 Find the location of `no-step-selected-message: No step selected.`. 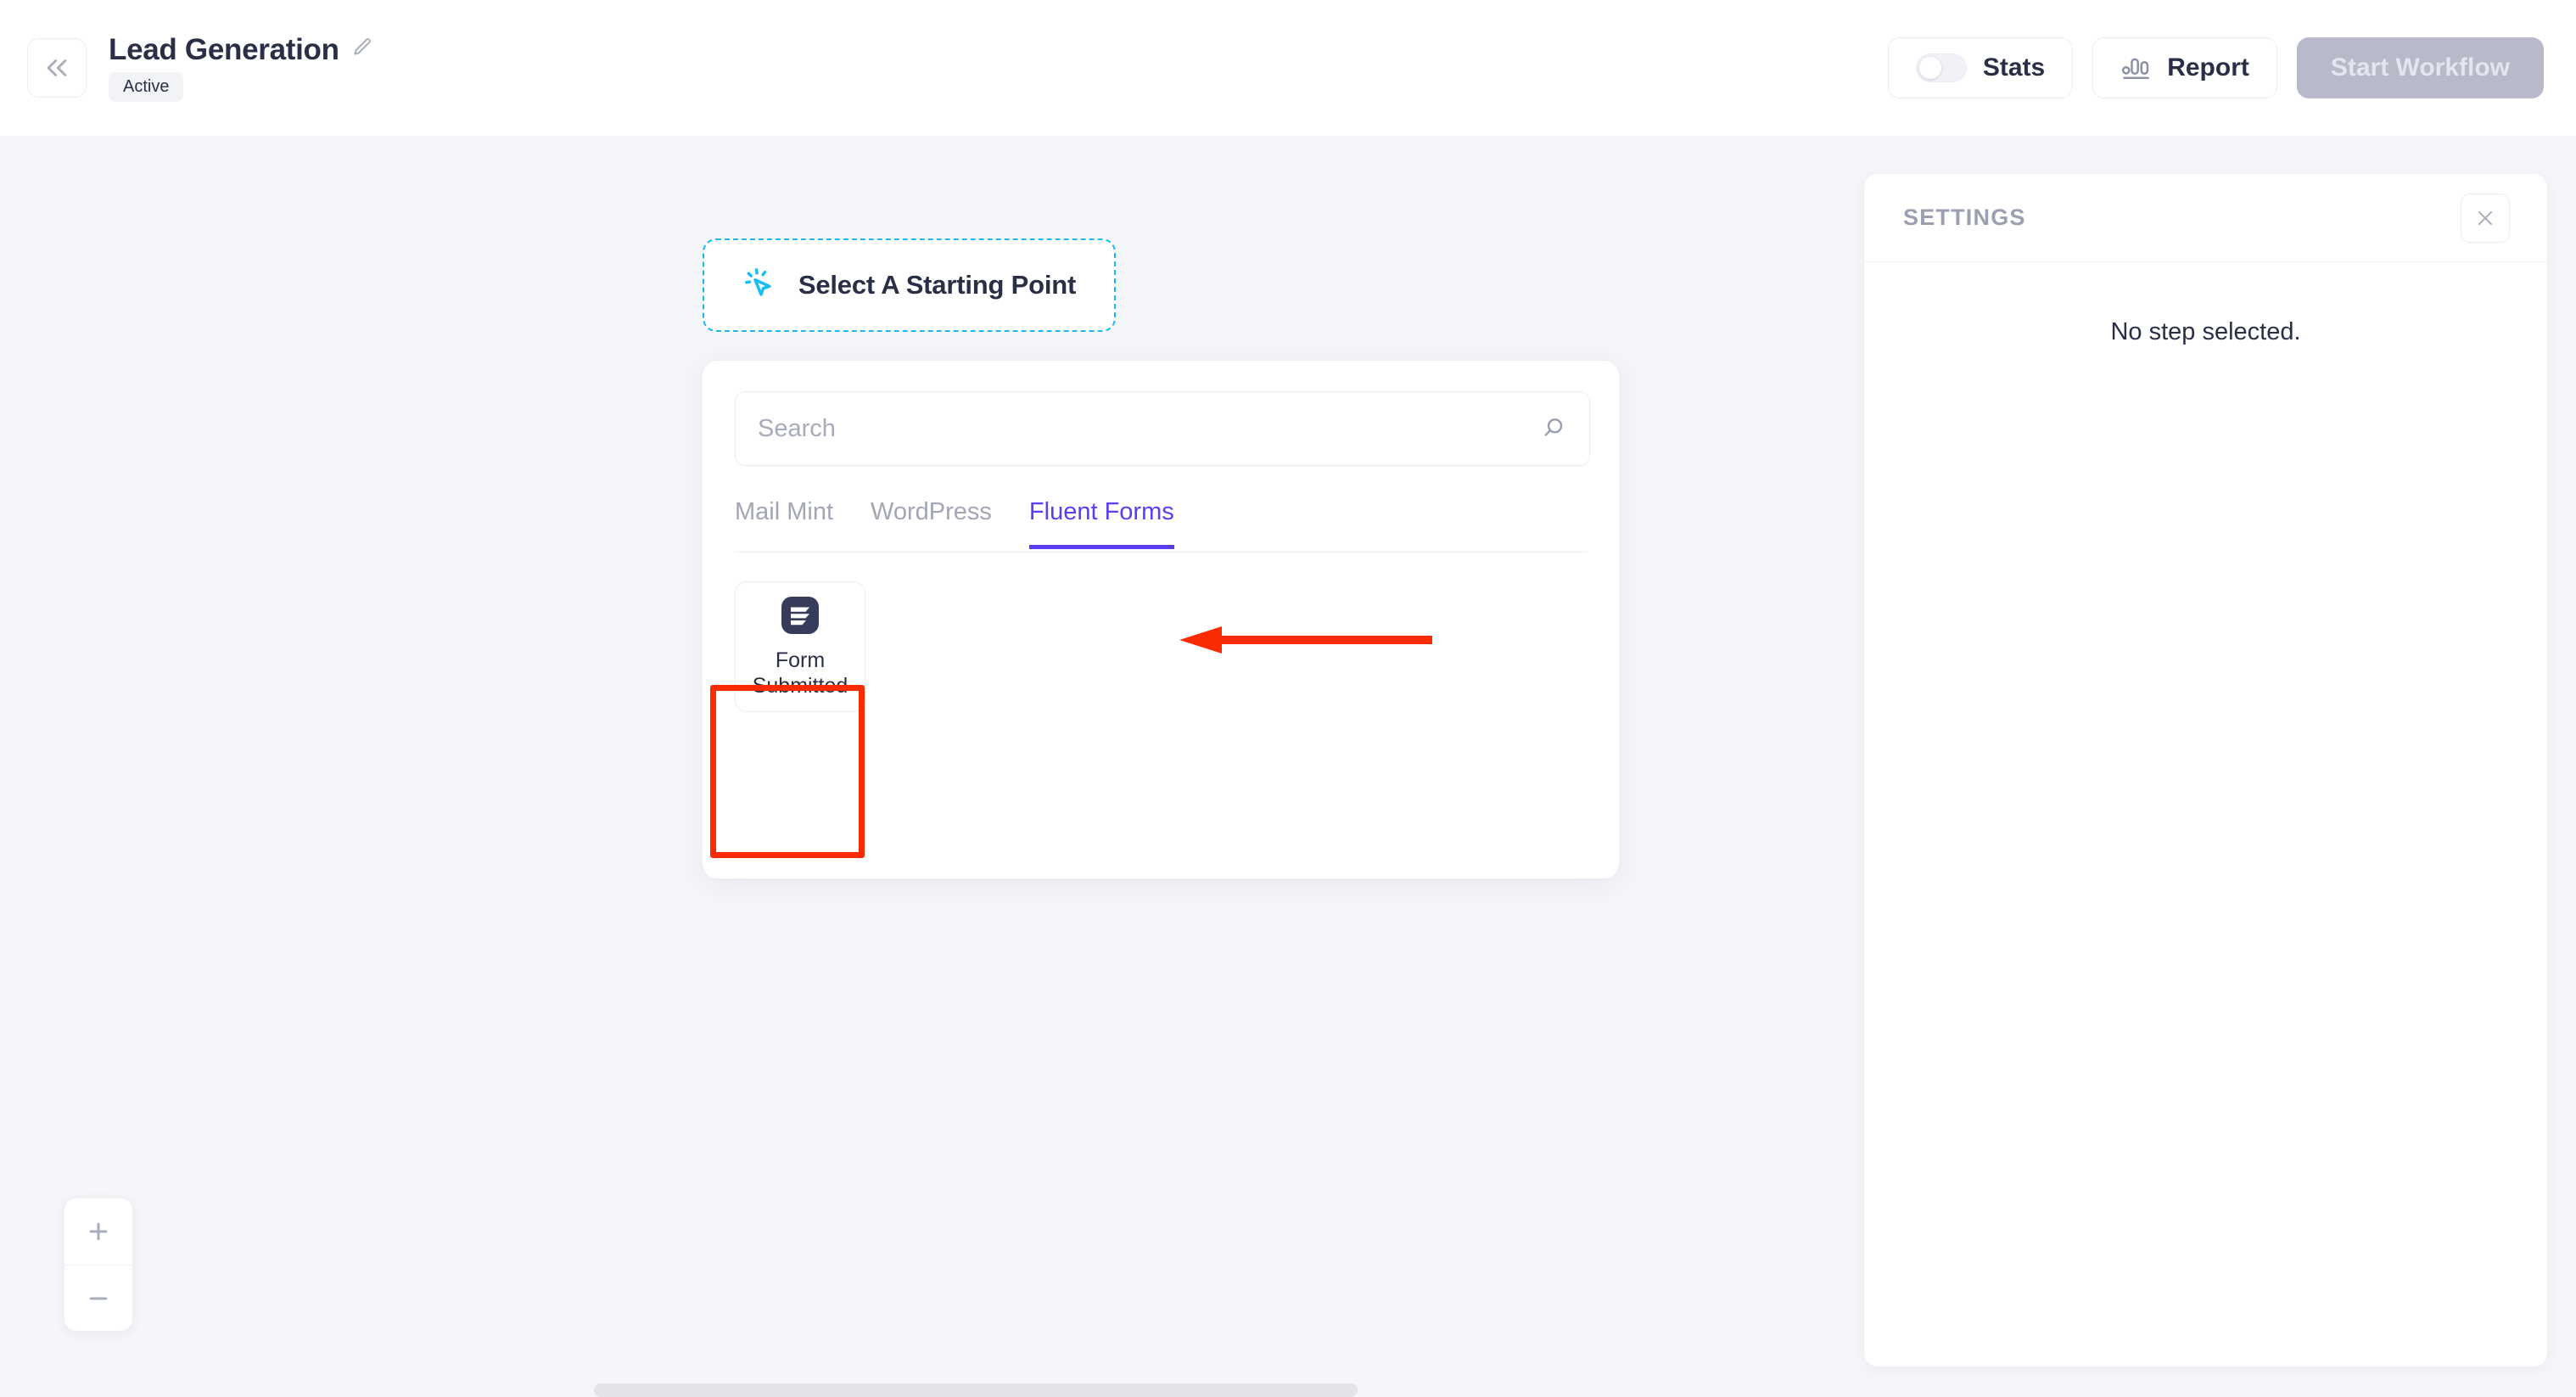

no-step-selected-message: No step selected. is located at coordinates (2205, 331).